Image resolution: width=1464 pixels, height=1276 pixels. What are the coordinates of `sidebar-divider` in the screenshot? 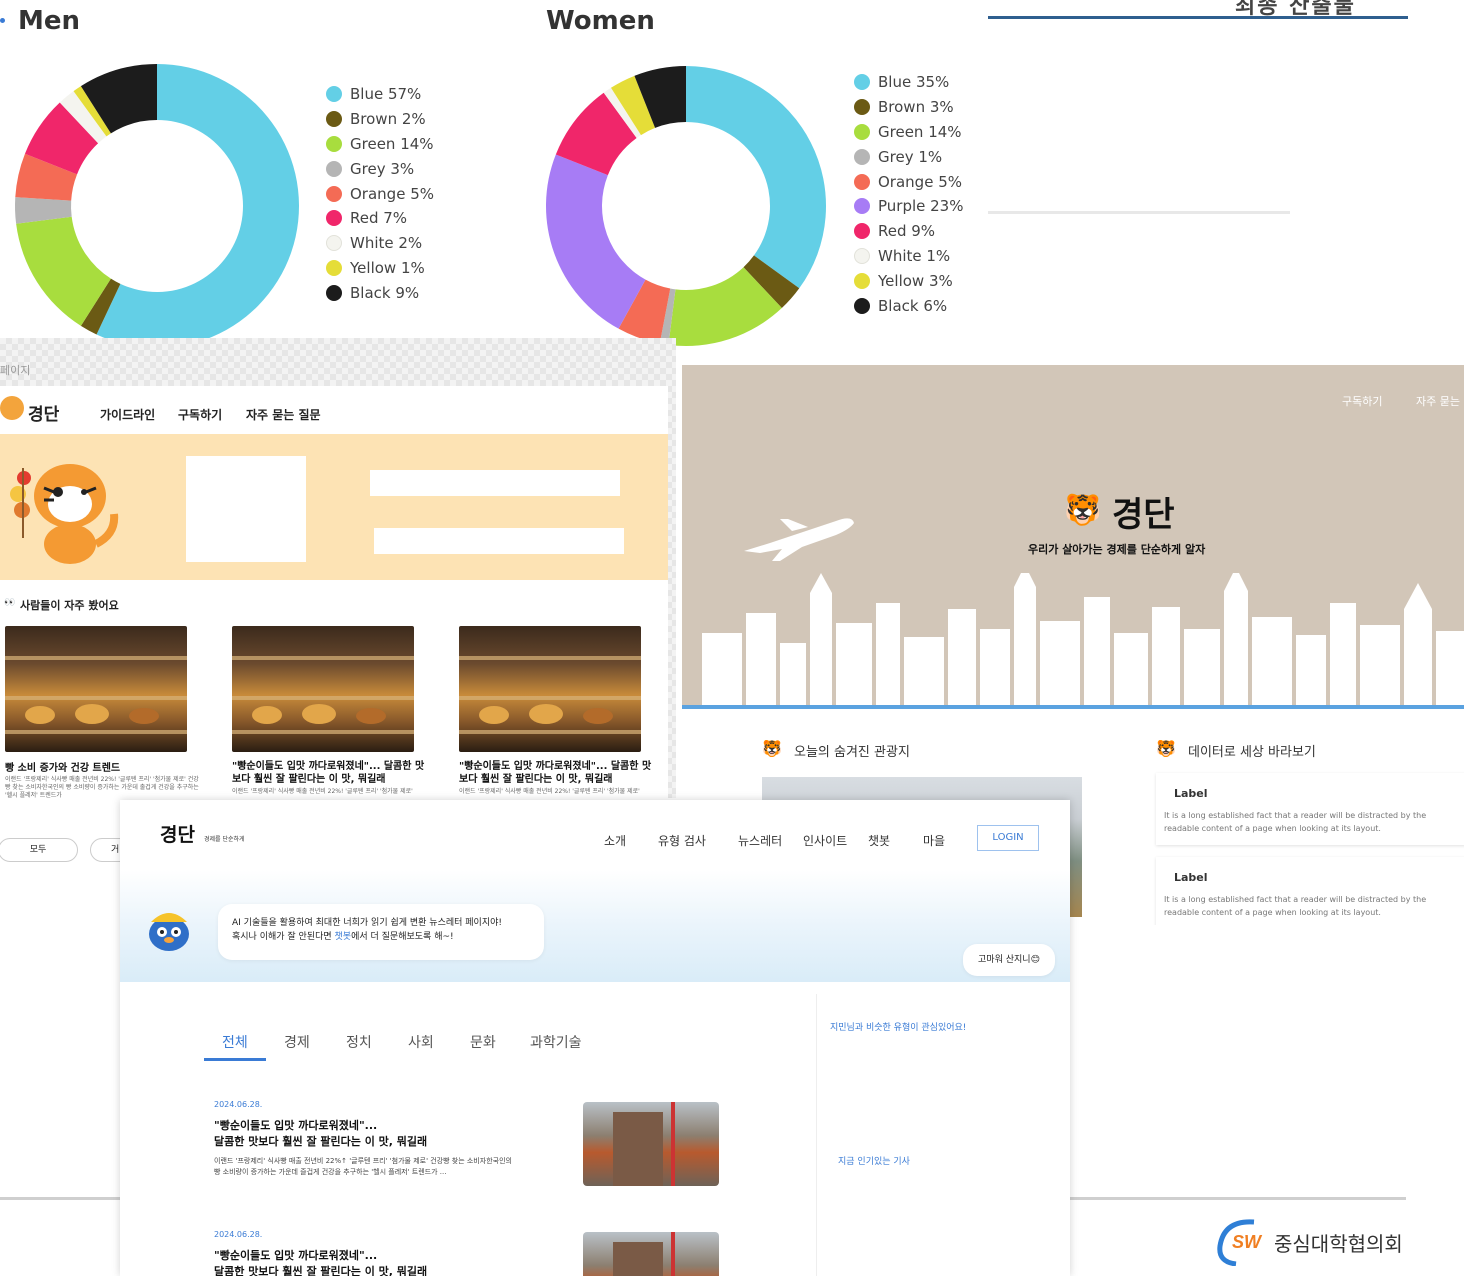 It's located at (816, 1135).